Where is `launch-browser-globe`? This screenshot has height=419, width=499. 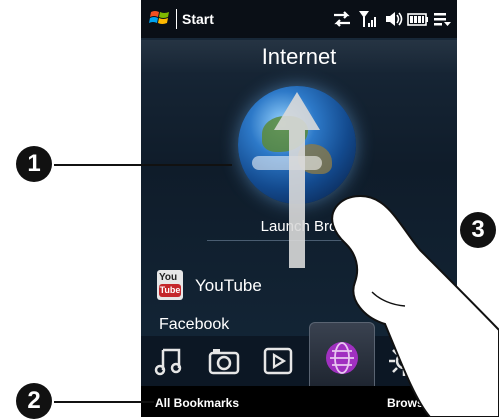
launch-browser-globe is located at coordinates (297, 145).